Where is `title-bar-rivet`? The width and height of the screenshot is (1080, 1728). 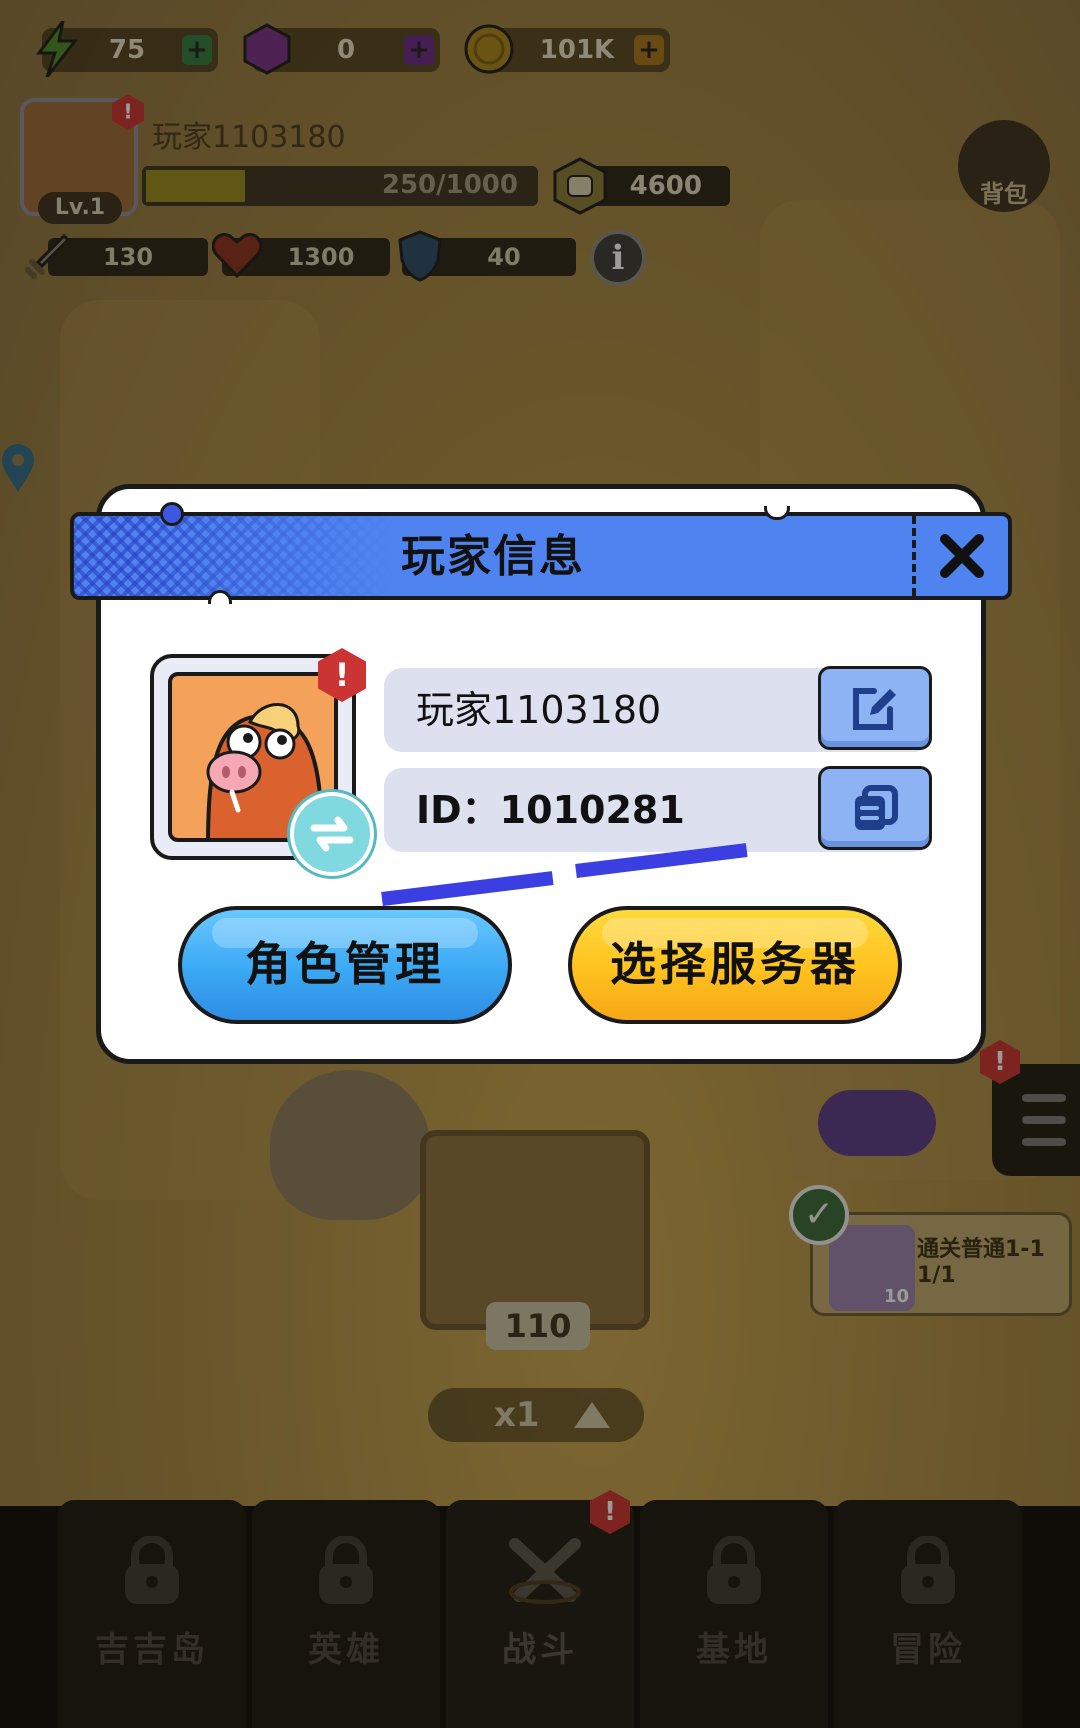 title-bar-rivet is located at coordinates (172, 514).